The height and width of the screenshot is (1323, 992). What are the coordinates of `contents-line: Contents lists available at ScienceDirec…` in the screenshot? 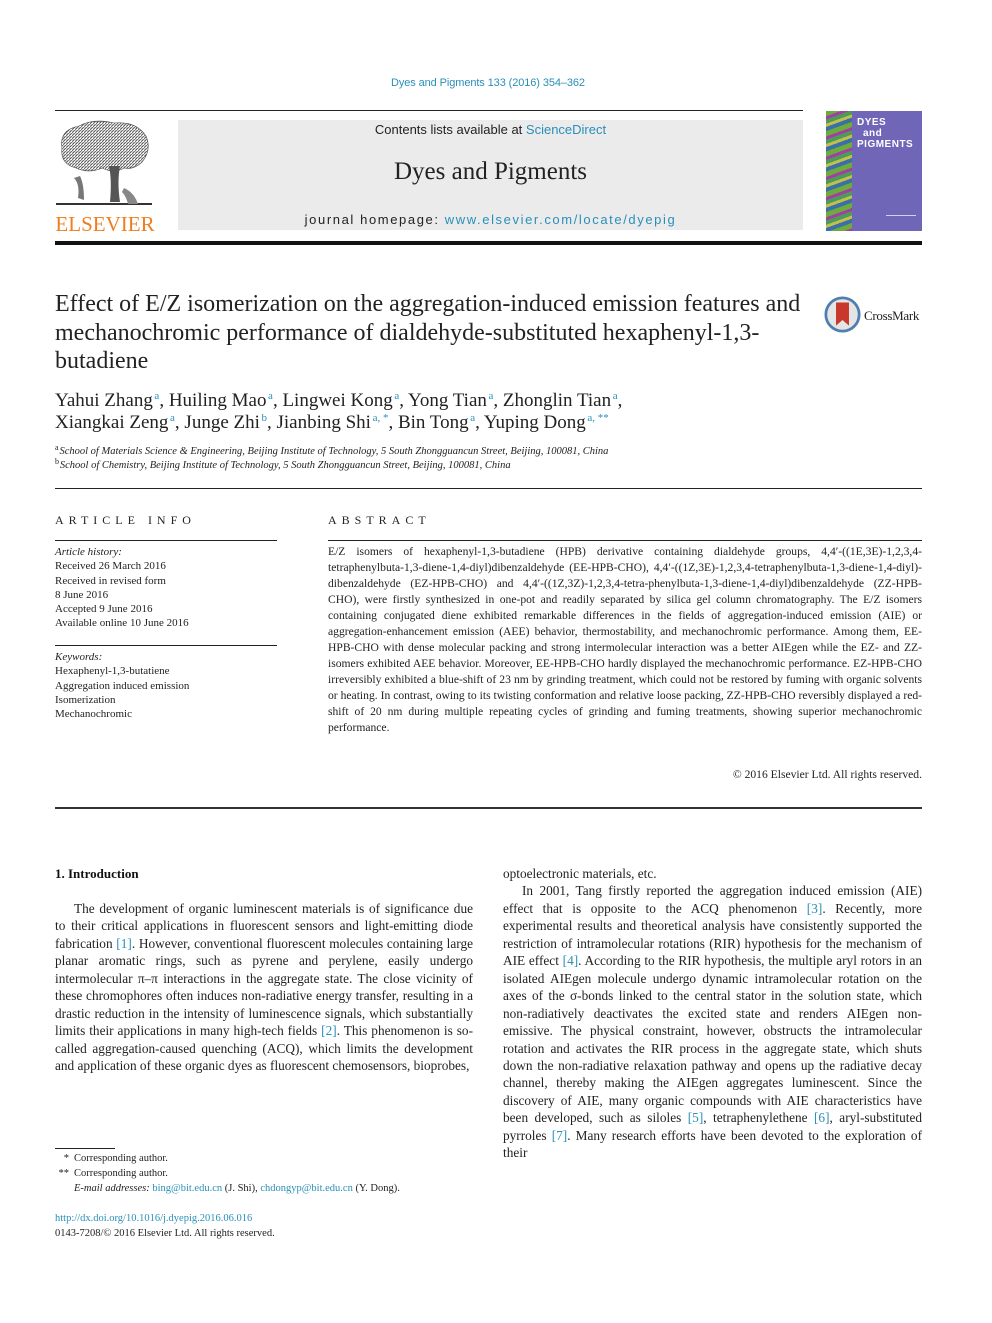 It's located at (490, 129).